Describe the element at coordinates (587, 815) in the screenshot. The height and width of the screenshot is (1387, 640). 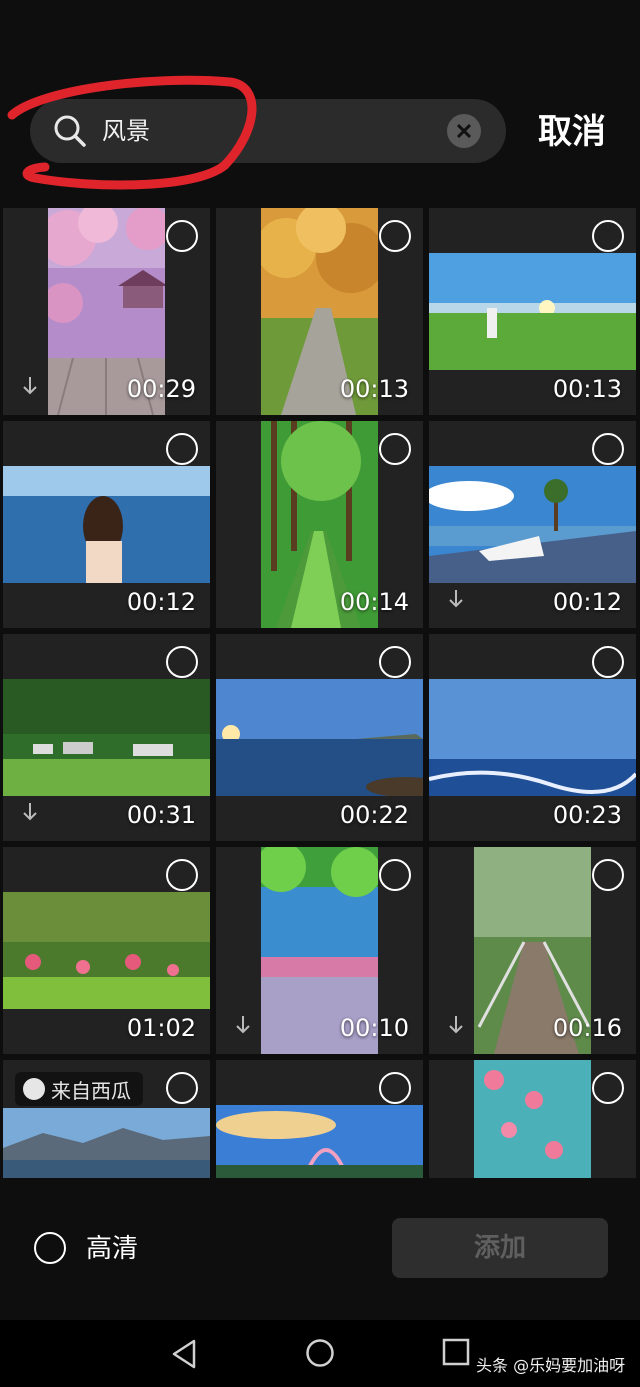
I see `duration-label: 00:23` at that location.